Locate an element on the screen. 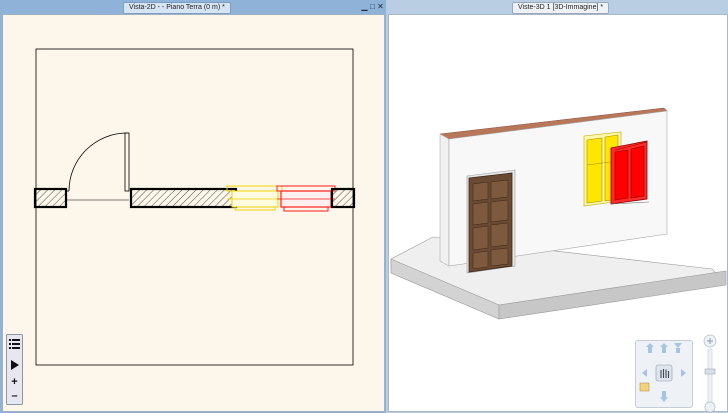 Image resolution: width=728 pixels, height=413 pixels. nav-down-right-arrow is located at coordinates (678, 345).